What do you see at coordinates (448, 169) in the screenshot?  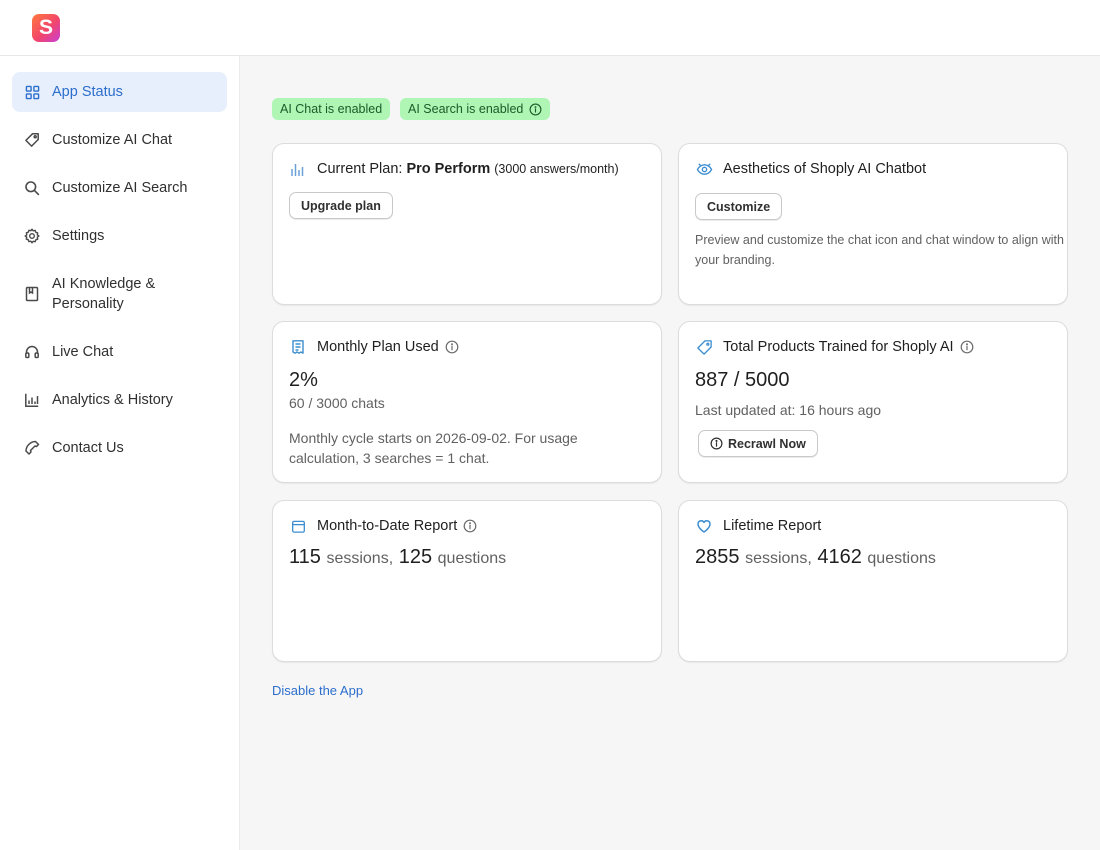 I see `plan-name: Pro Perform` at bounding box center [448, 169].